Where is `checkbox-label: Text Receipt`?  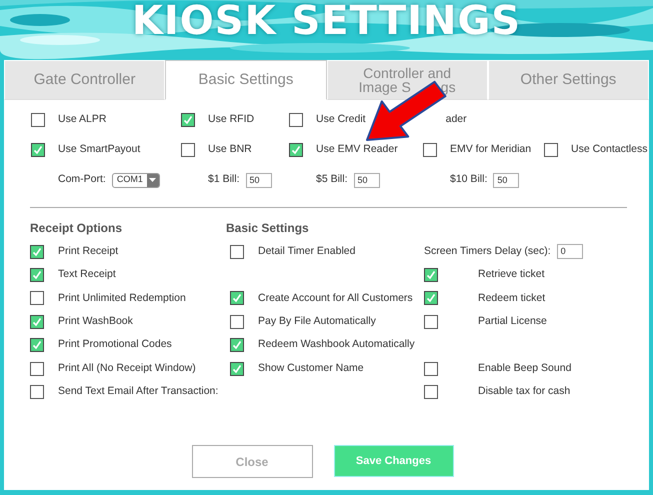 checkbox-label: Text Receipt is located at coordinates (87, 274).